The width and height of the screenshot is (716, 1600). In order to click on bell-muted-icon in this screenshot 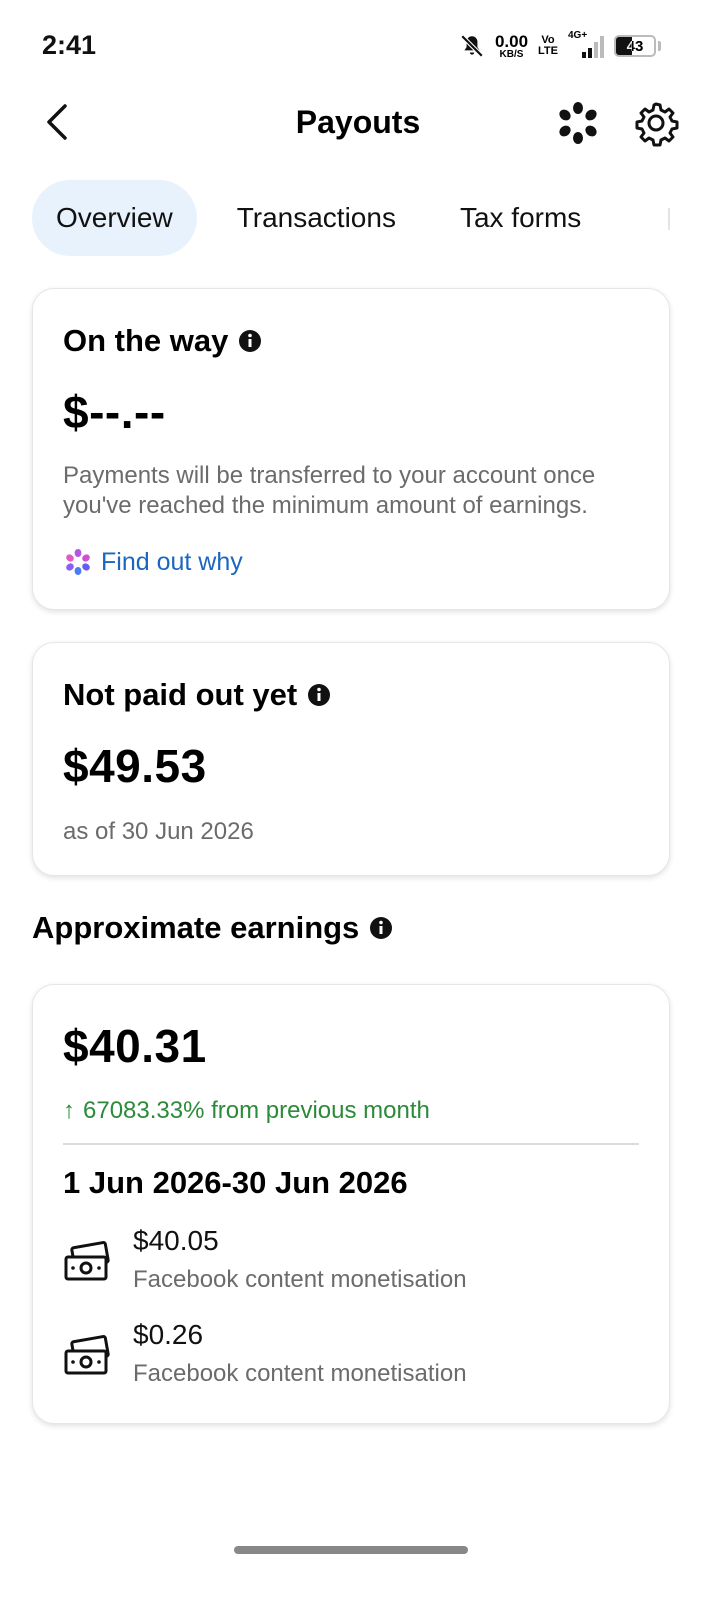, I will do `click(472, 46)`.